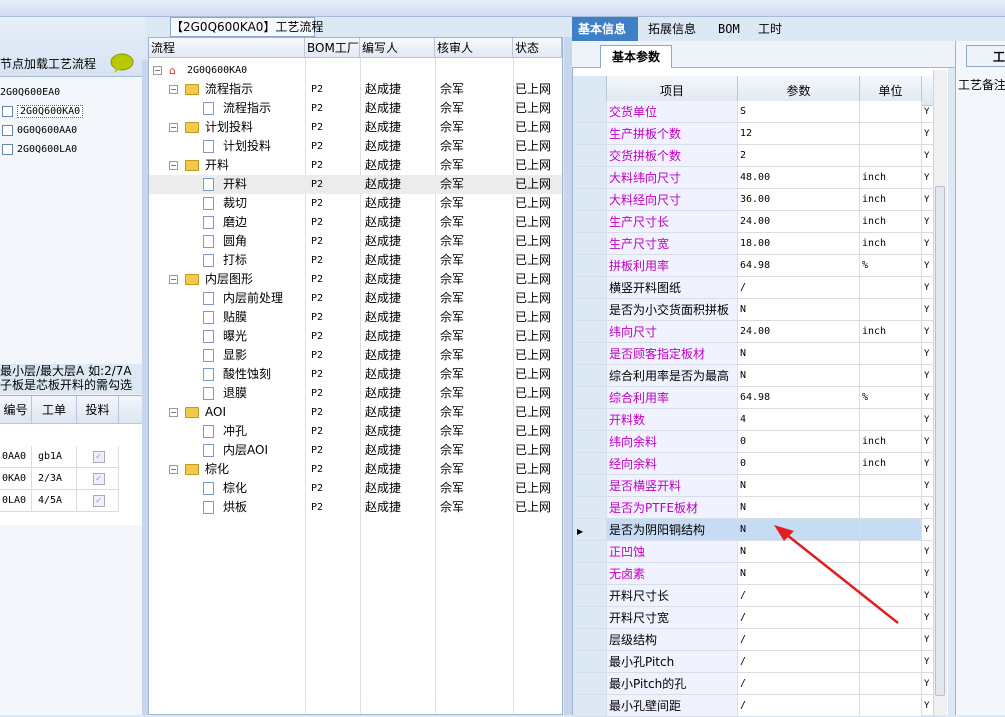  Describe the element at coordinates (332, 48) in the screenshot. I see `col-header-bom-factory: BOM工厂` at that location.